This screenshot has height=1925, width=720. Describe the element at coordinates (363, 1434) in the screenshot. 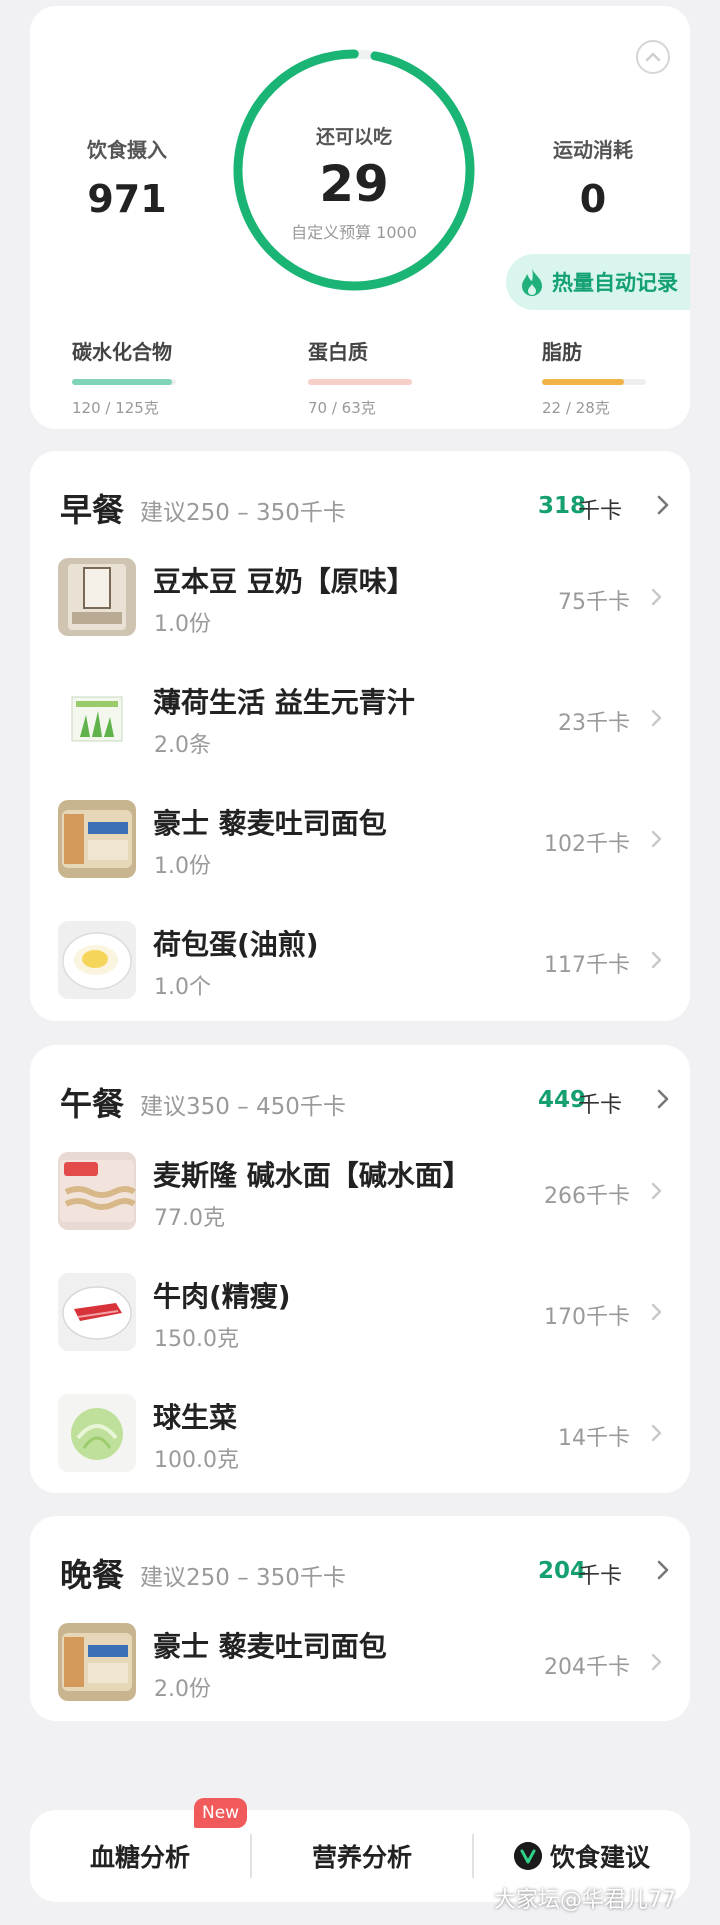

I see `food-item: 球生菜 100.0克 14千卡` at that location.